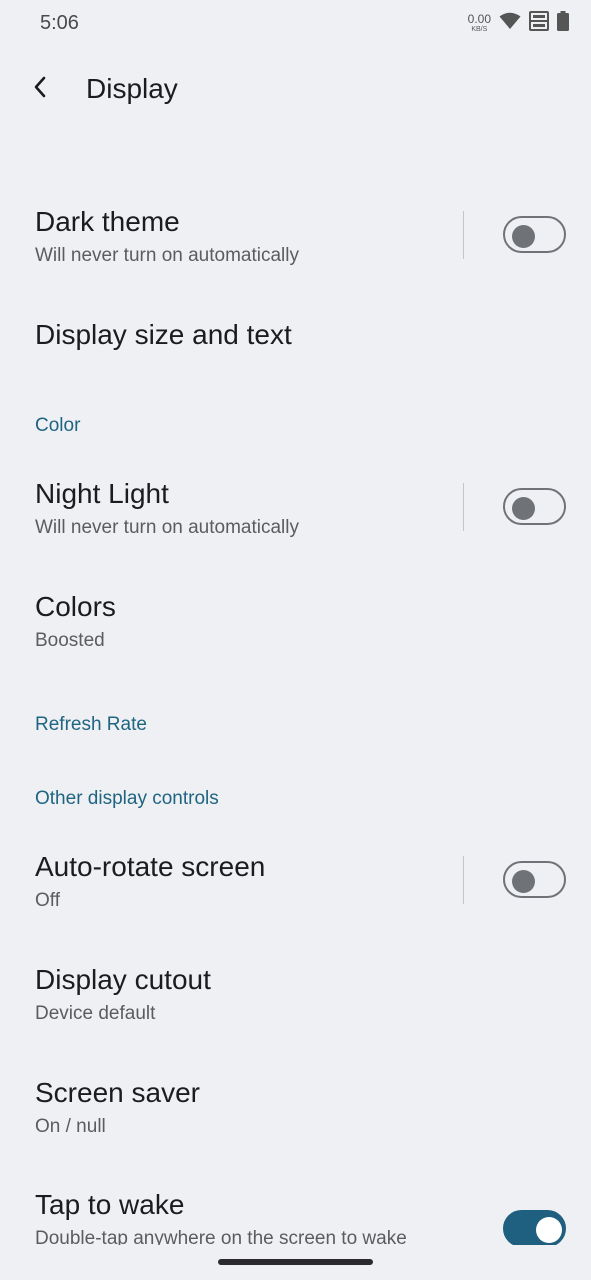 The image size is (591, 1280). I want to click on dark-theme-switch, so click(534, 234).